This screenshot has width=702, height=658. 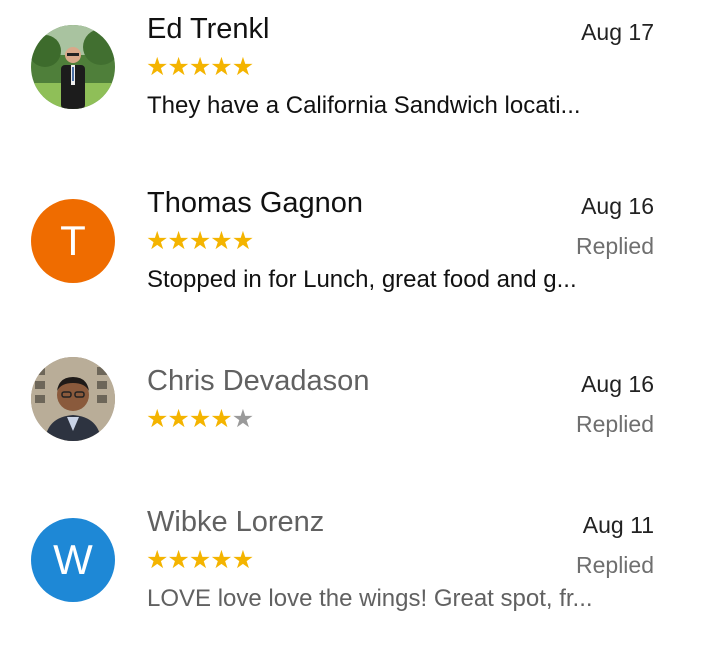 I want to click on reviewer-name: Thomas Gagnon, so click(x=255, y=203).